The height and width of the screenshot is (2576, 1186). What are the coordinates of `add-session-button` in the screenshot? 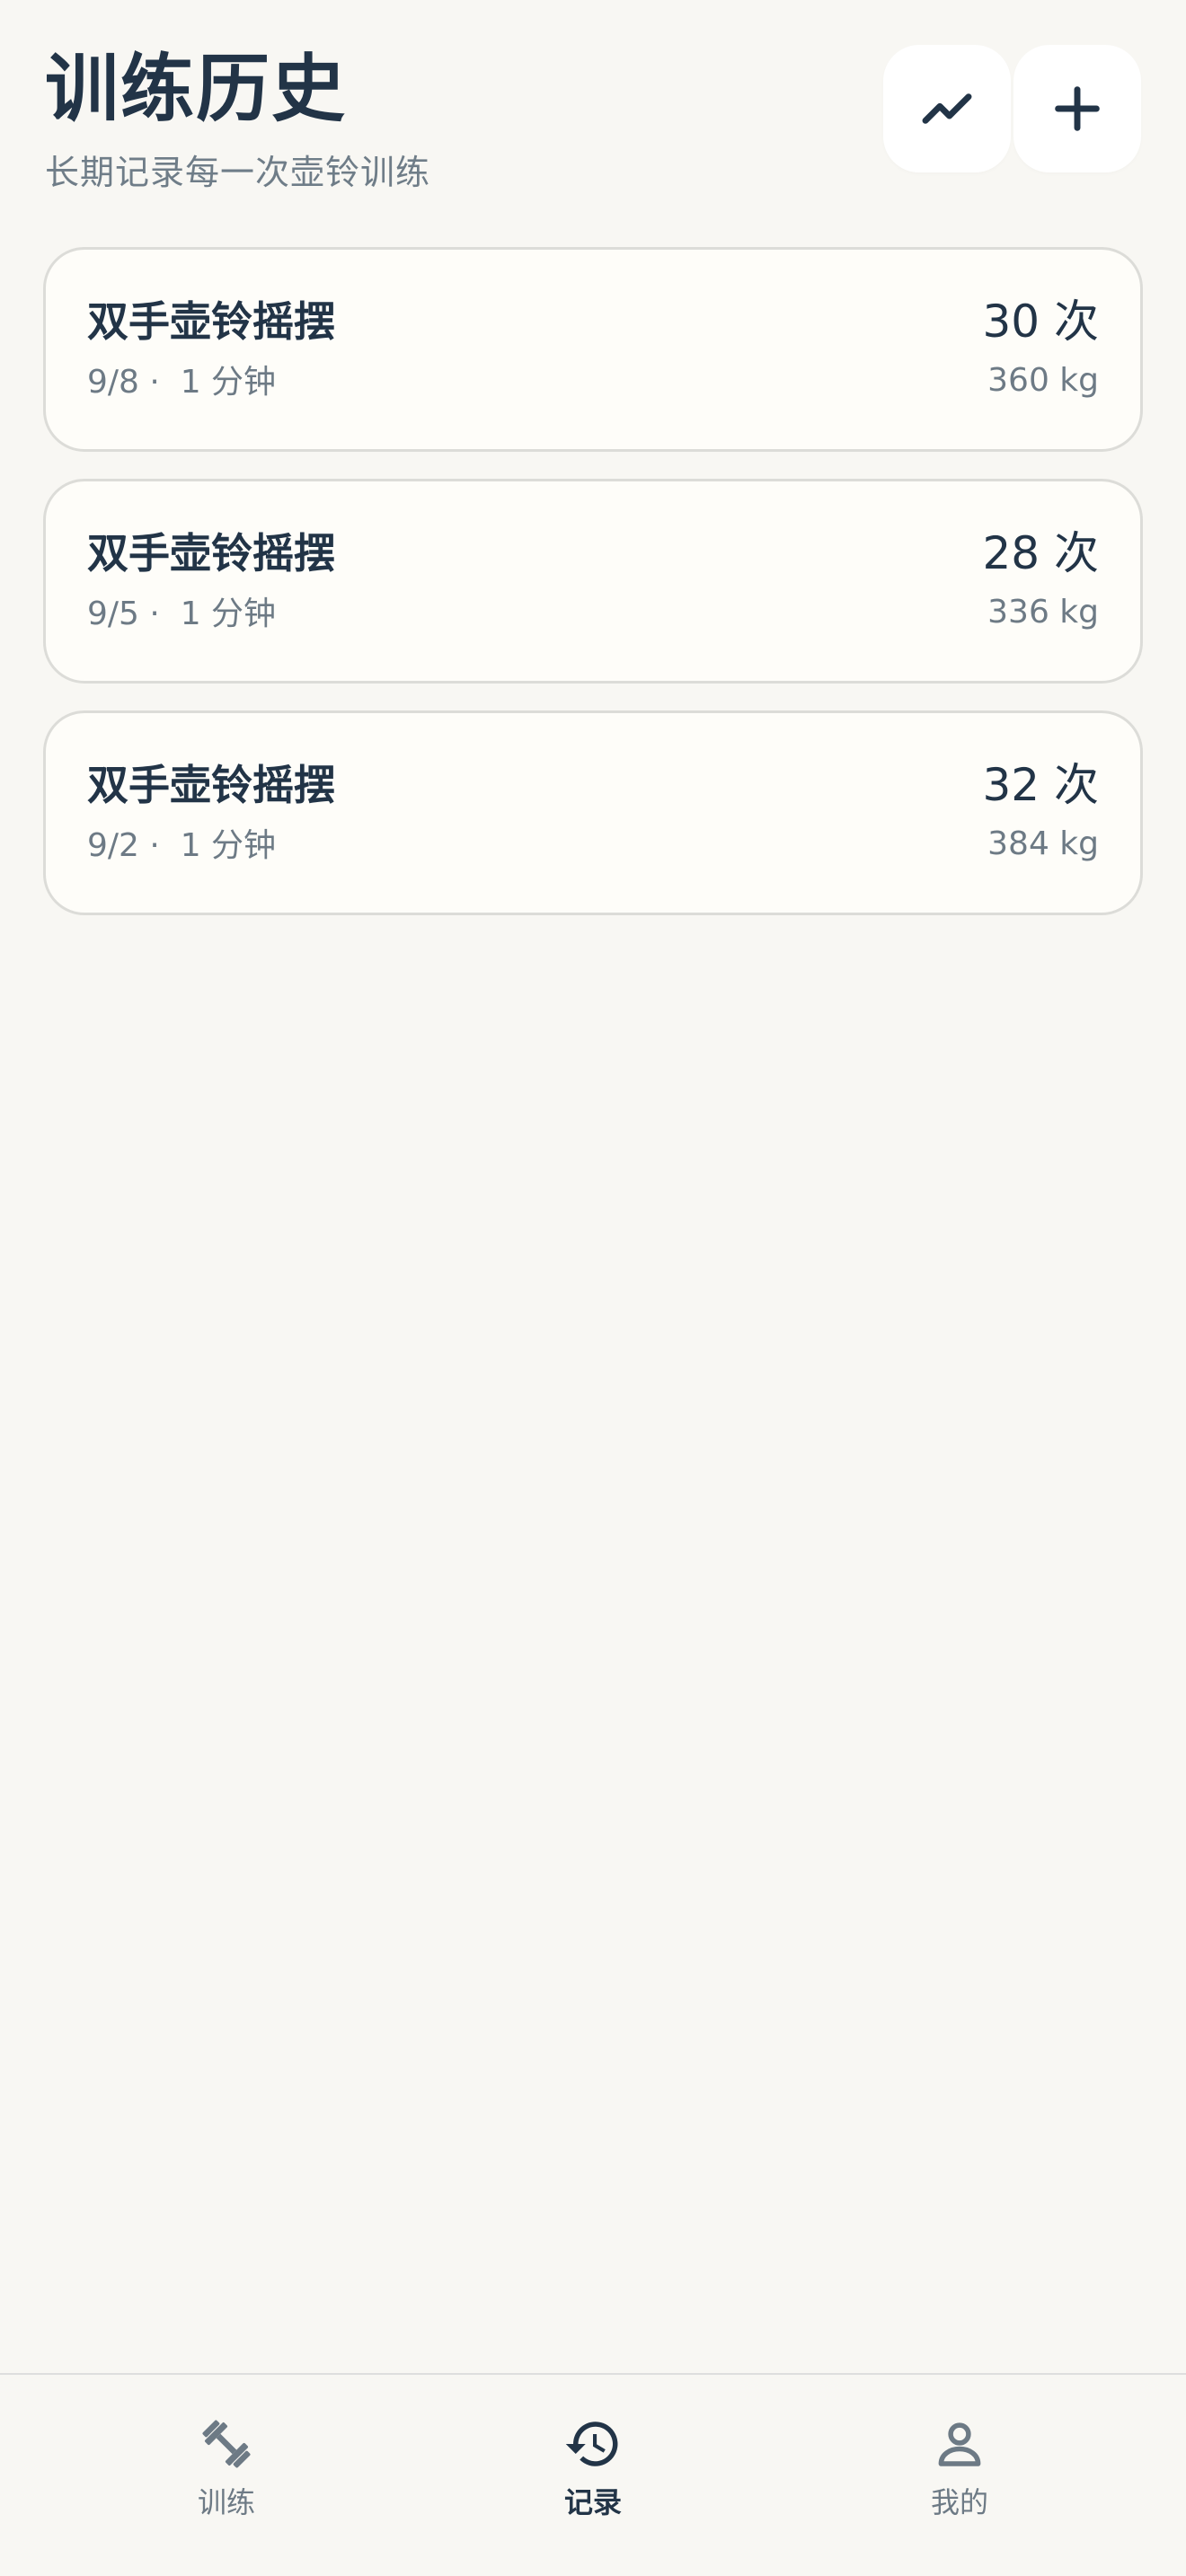 It's located at (1077, 108).